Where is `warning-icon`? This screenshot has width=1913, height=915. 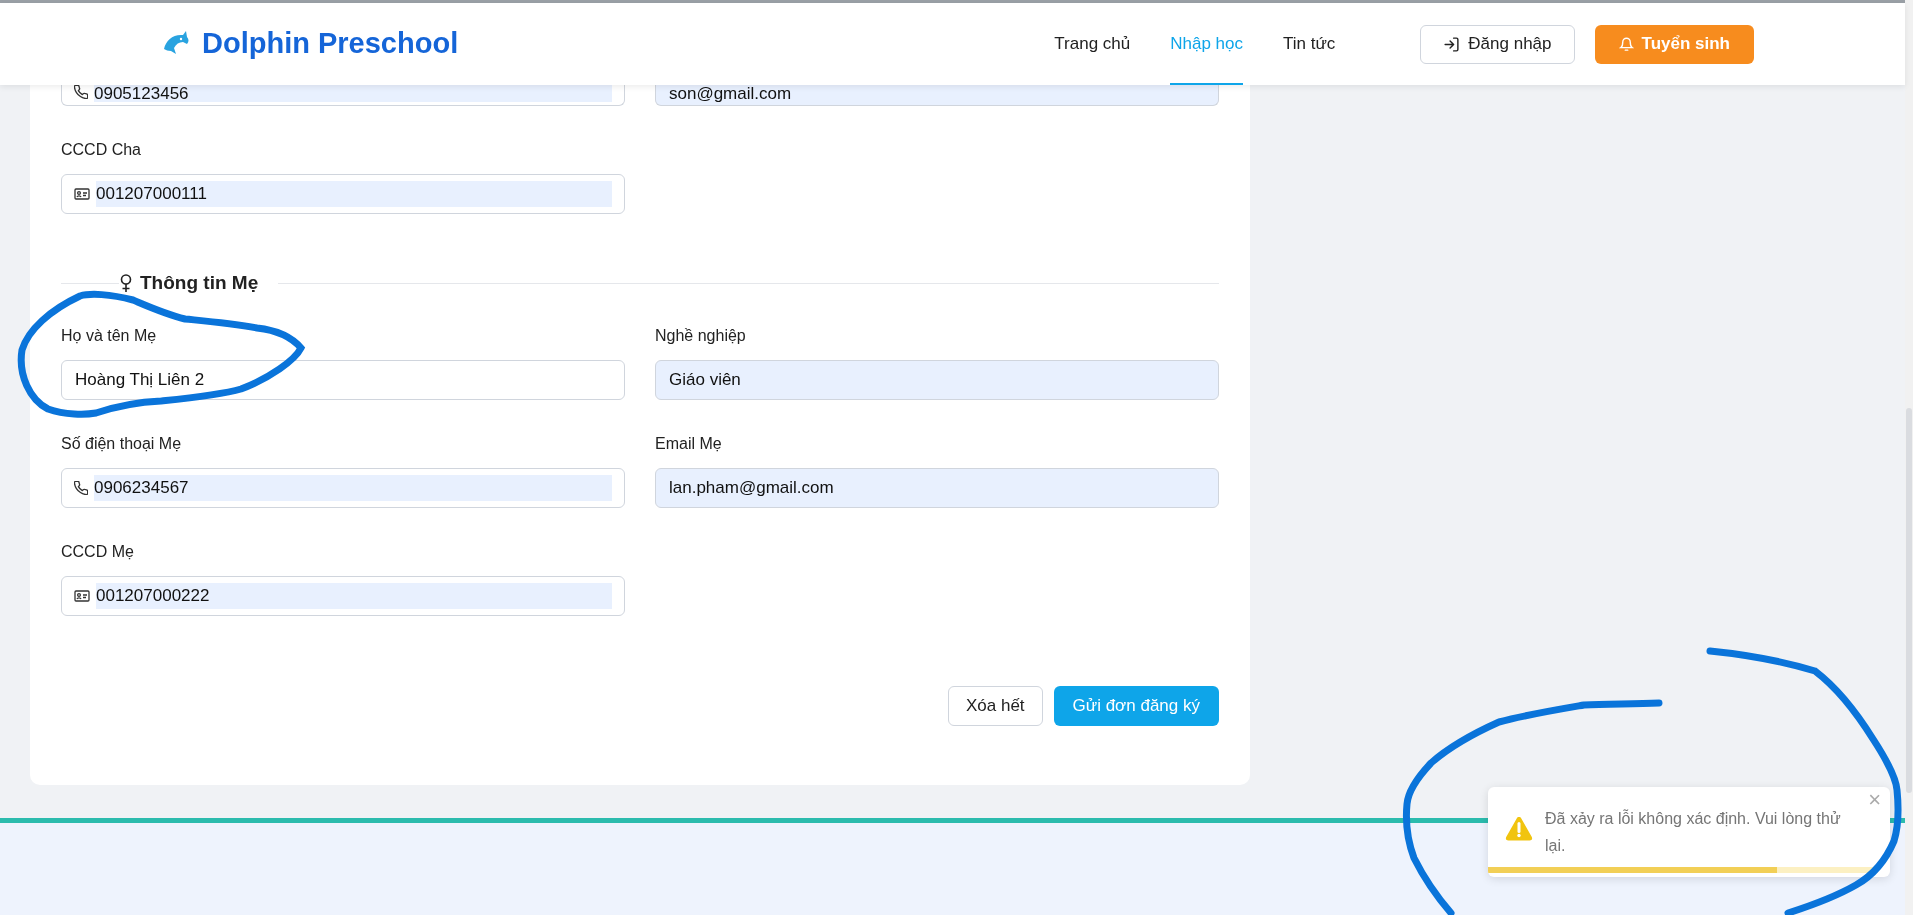 warning-icon is located at coordinates (1519, 828).